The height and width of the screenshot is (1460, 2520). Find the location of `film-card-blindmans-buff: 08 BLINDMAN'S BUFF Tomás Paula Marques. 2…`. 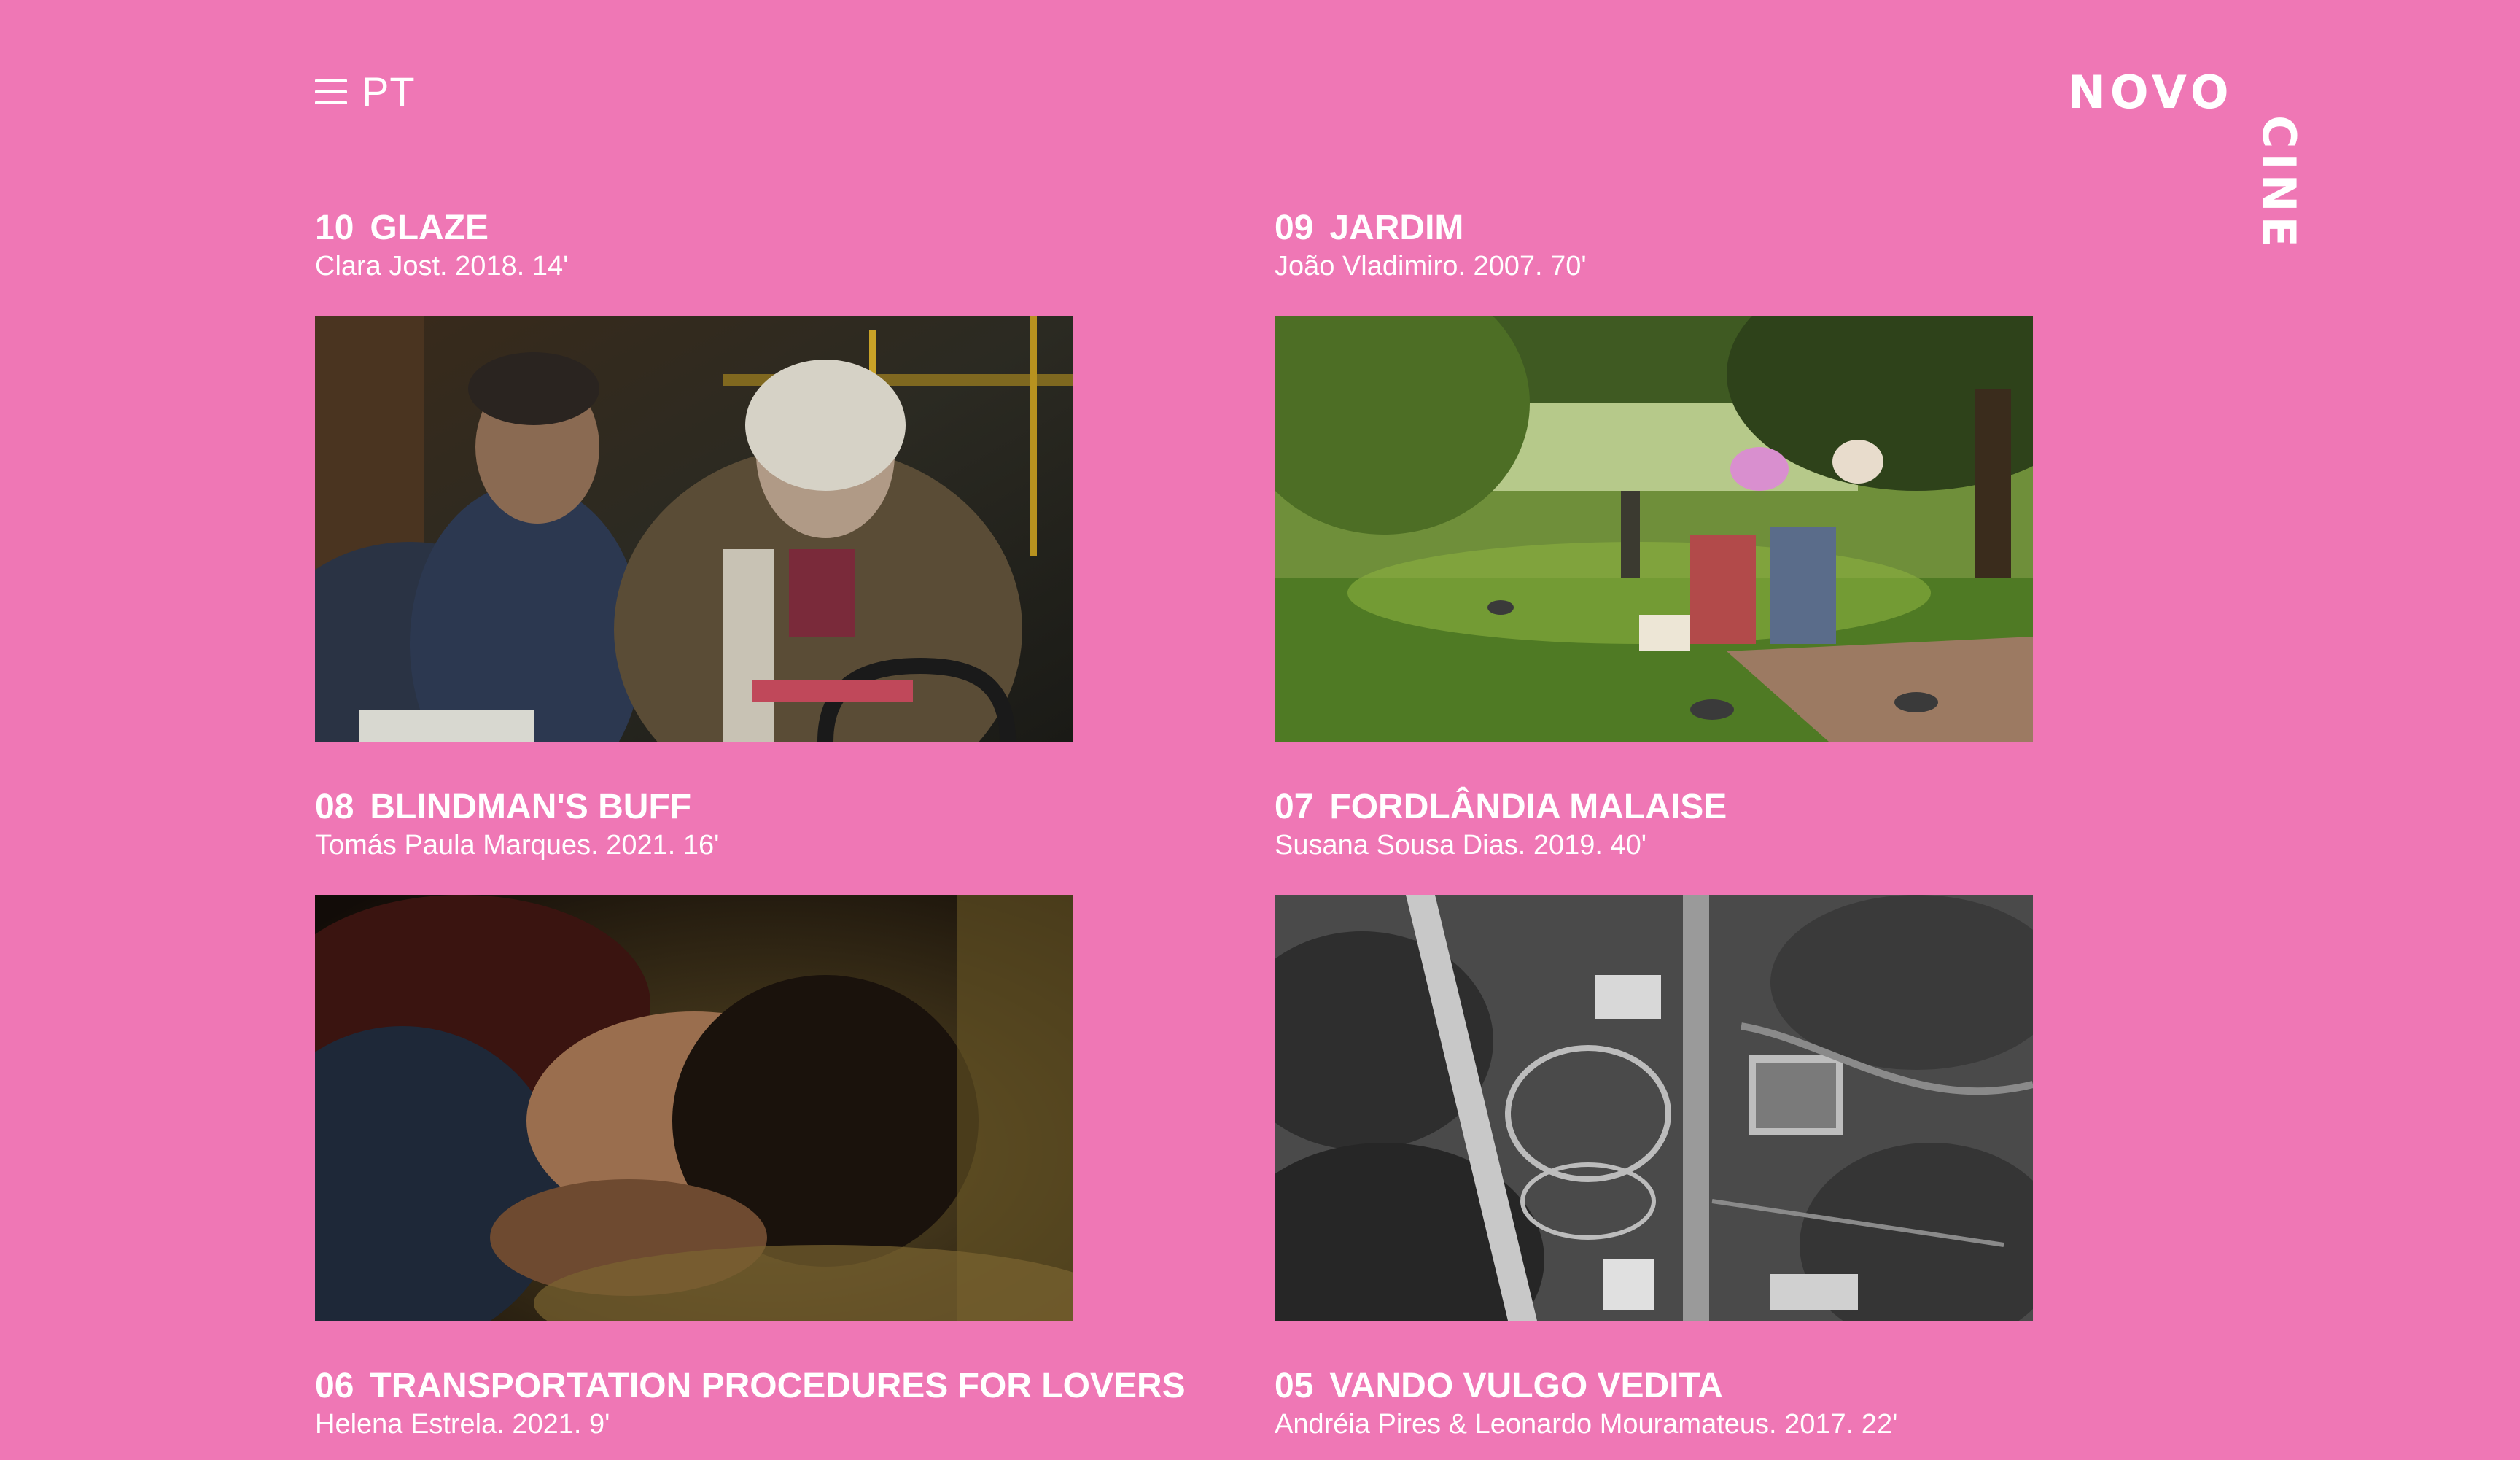

film-card-blindmans-buff: 08 BLINDMAN'S BUFF Tomás Paula Marques. 2… is located at coordinates (694, 1054).